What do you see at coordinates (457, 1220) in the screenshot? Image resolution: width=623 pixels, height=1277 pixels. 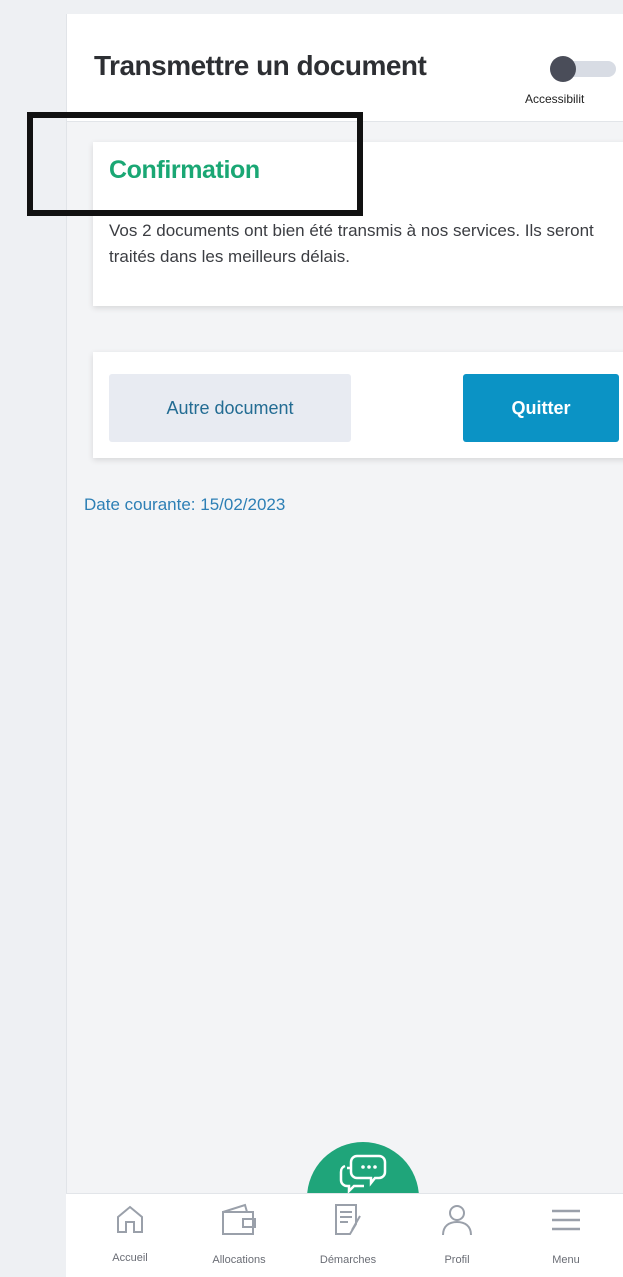 I see `user-icon` at bounding box center [457, 1220].